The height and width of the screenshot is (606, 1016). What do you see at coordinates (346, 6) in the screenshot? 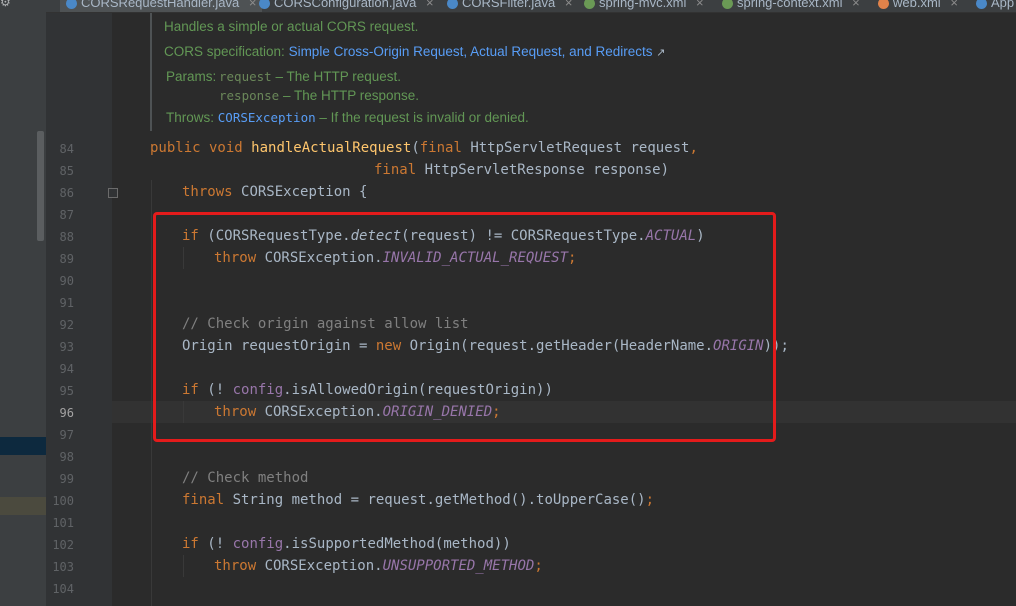
I see `tab-corsconfiguration: CORSConfiguration.java ×` at bounding box center [346, 6].